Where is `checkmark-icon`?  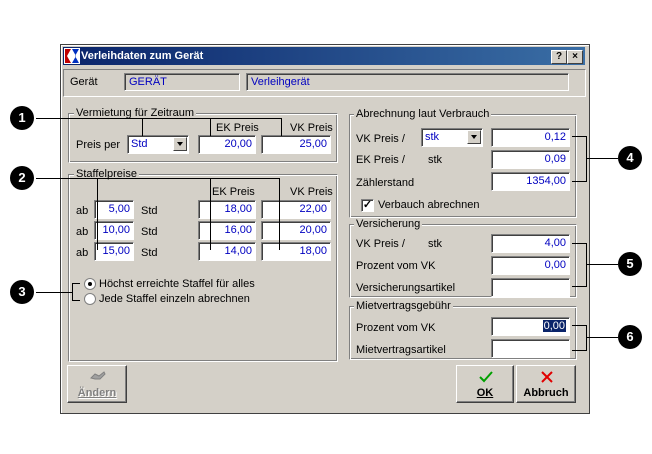 checkmark-icon is located at coordinates (486, 377).